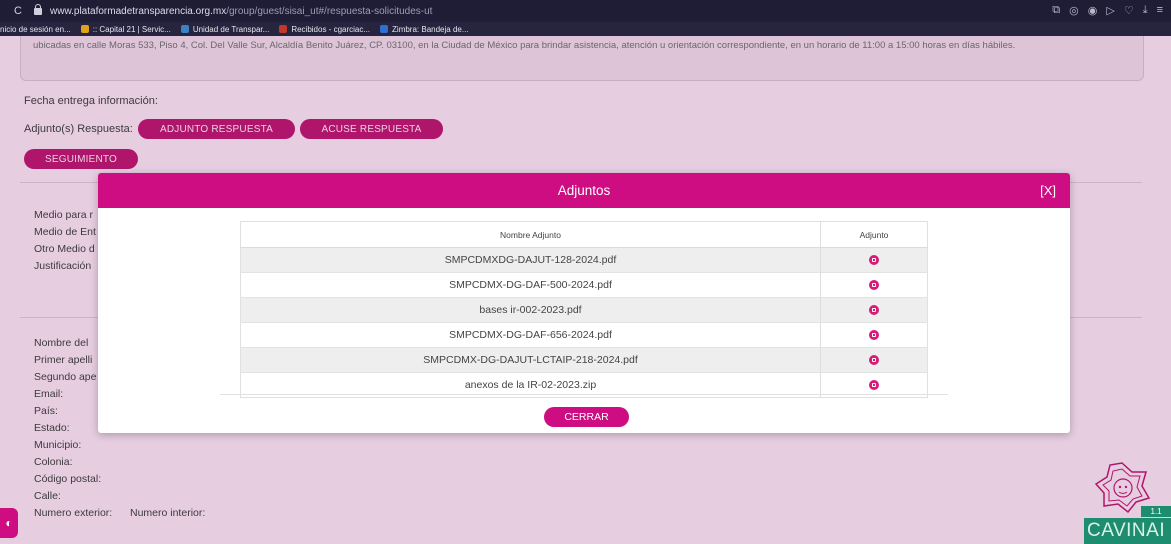 The height and width of the screenshot is (544, 1171). Describe the element at coordinates (586, 417) in the screenshot. I see `cerrar-button: CERRAR` at that location.